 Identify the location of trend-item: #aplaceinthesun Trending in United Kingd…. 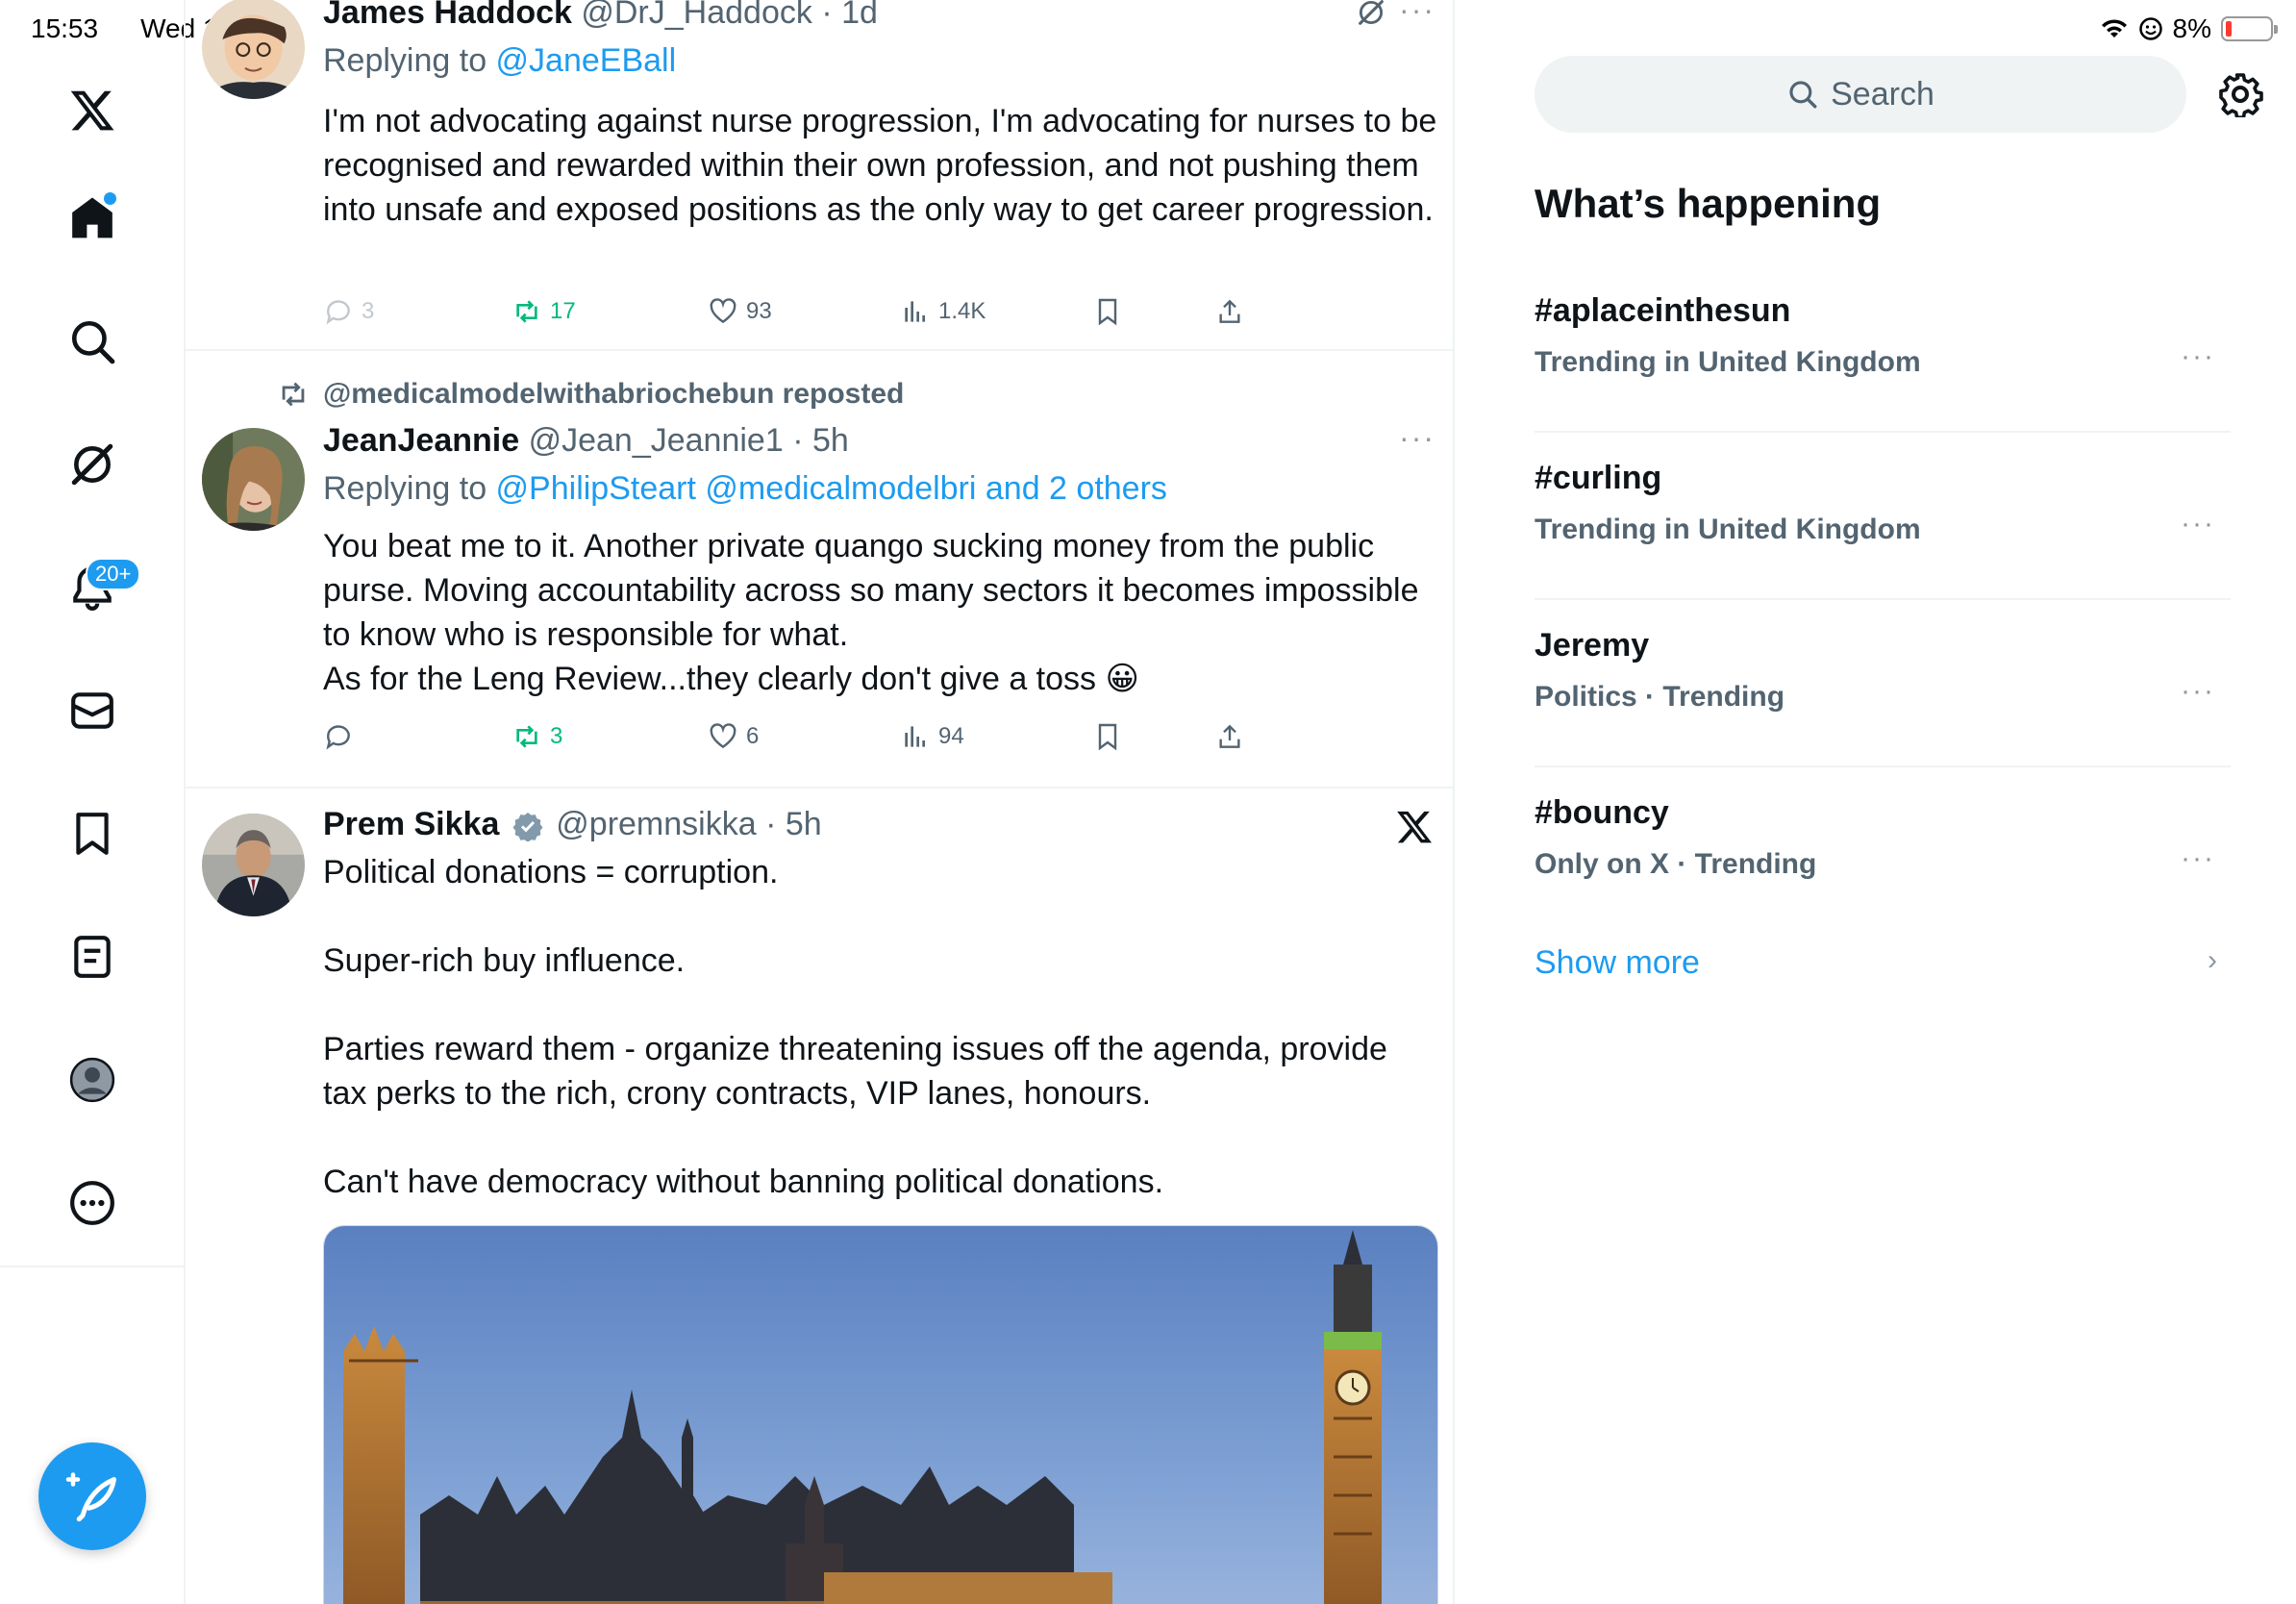
(1883, 349).